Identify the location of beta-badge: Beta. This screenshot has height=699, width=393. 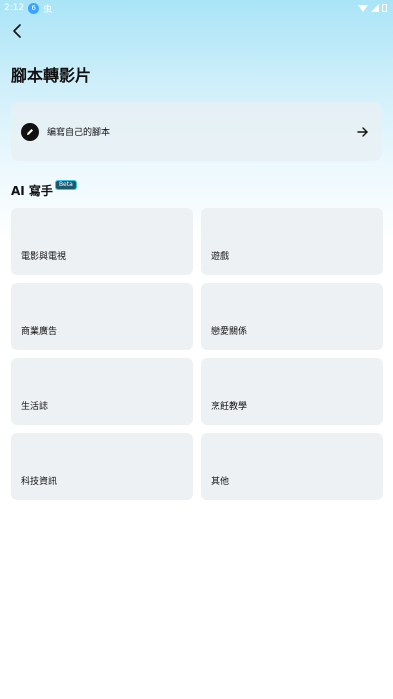
(65, 185).